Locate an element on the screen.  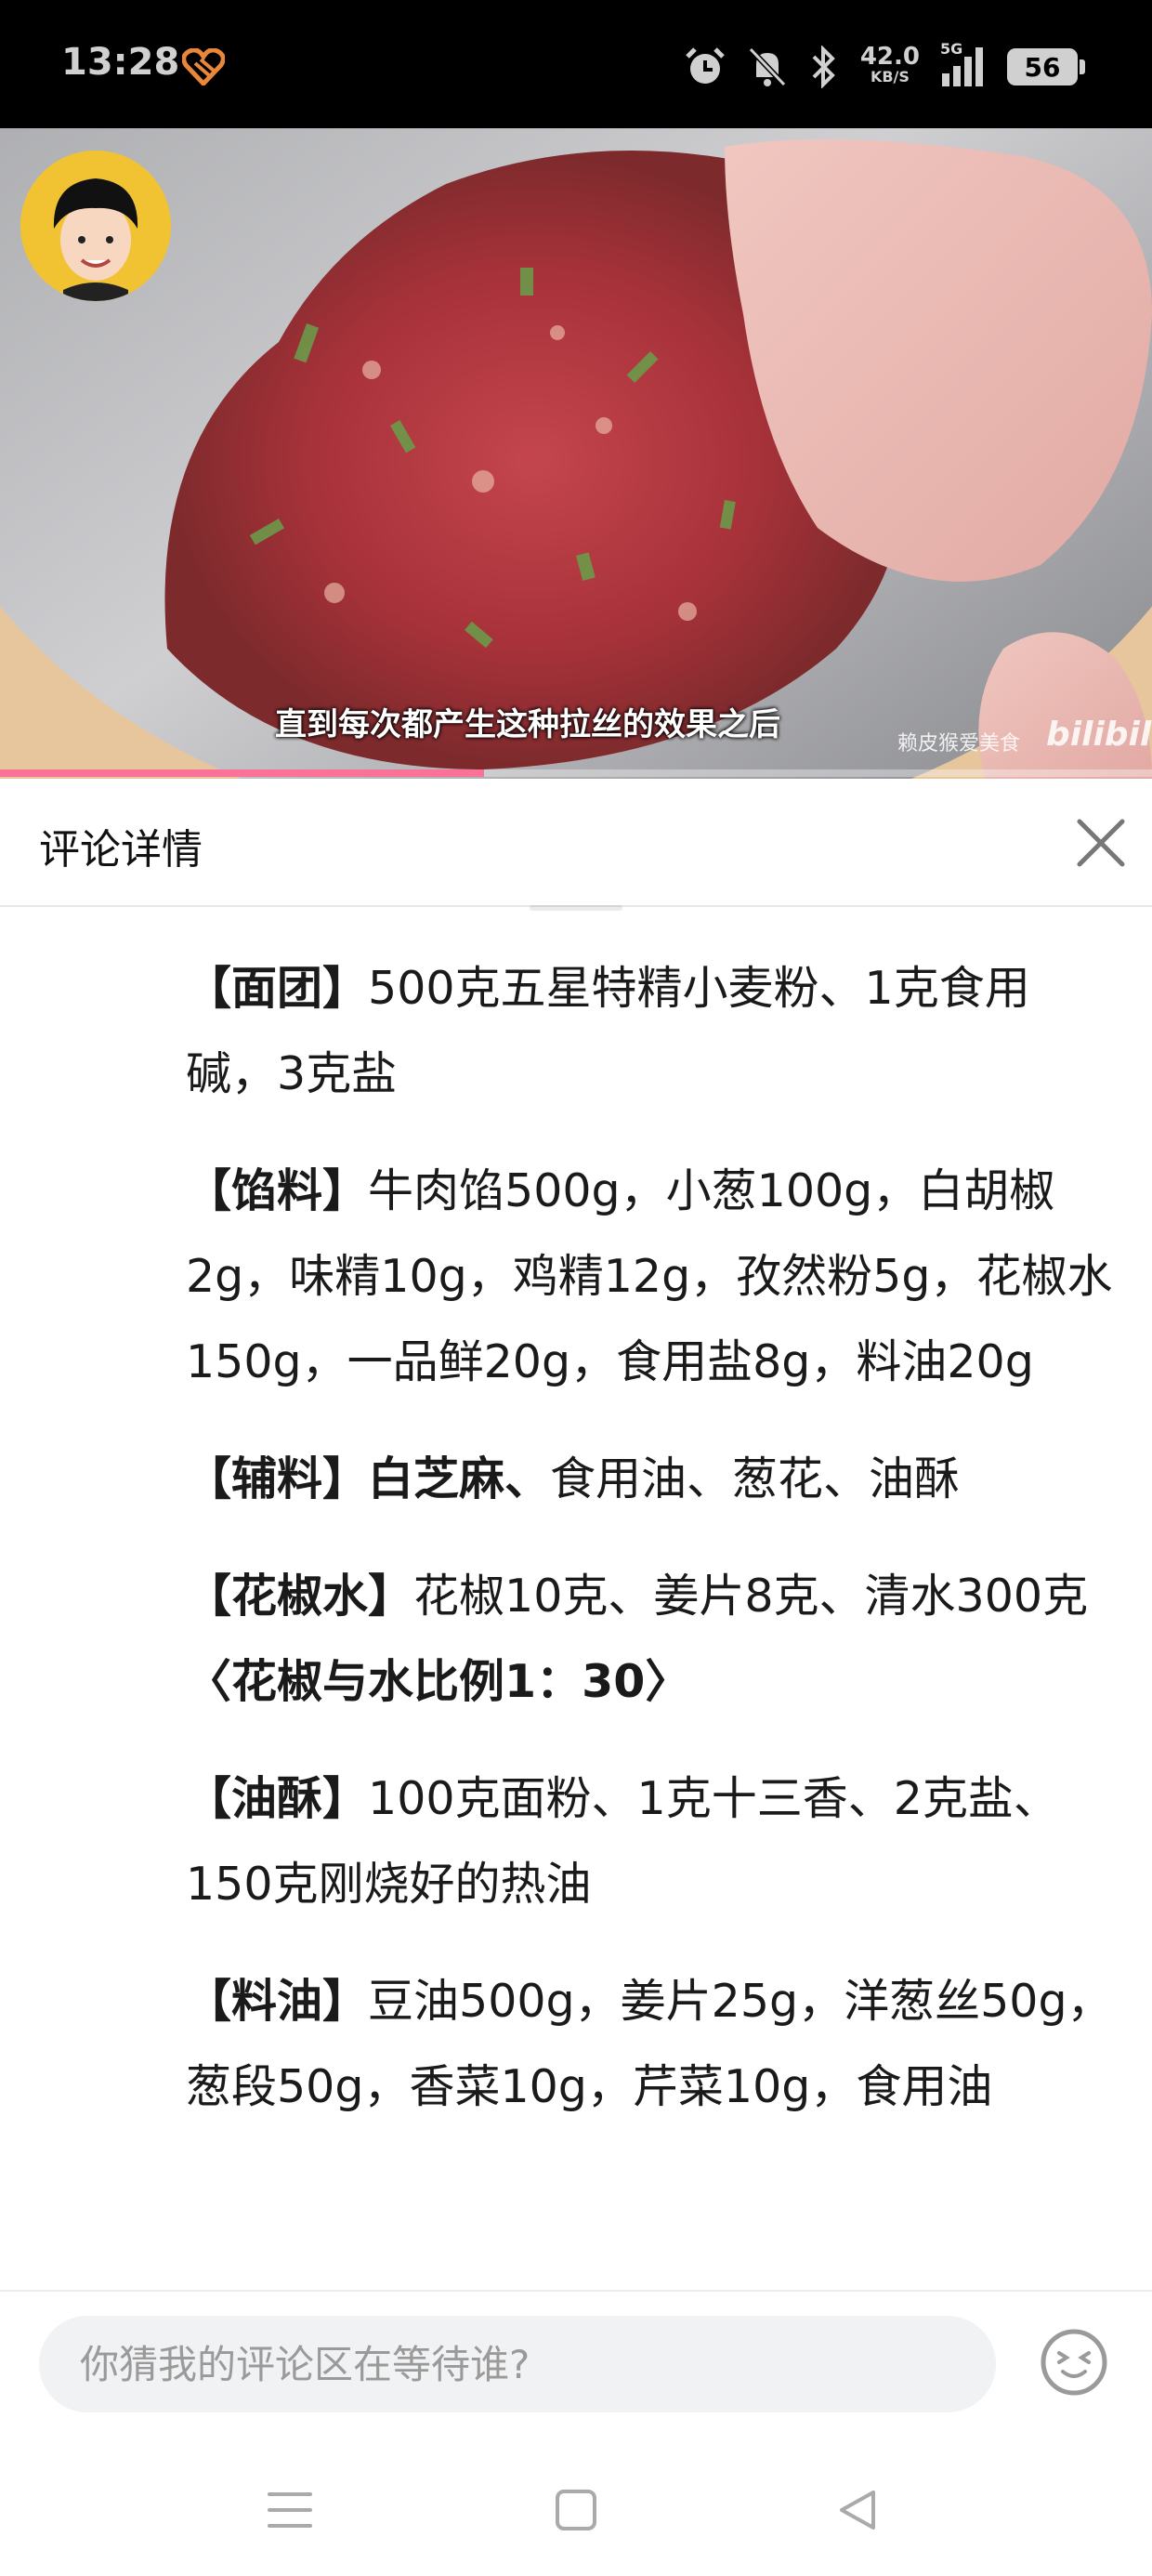
signal-icon: 5G is located at coordinates (963, 64).